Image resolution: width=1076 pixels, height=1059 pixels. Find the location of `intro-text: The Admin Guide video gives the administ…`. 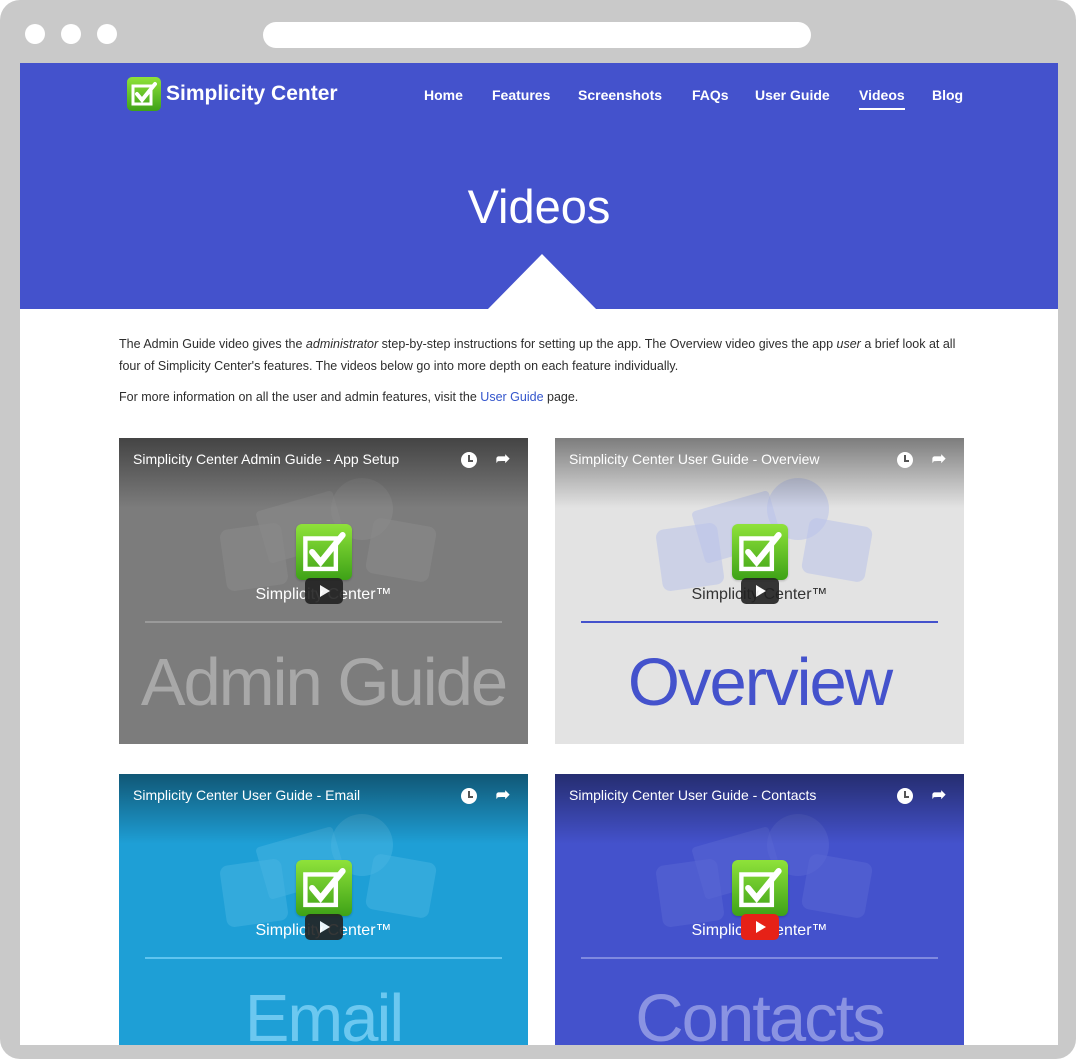

intro-text: The Admin Guide video gives the administ… is located at coordinates (539, 375).